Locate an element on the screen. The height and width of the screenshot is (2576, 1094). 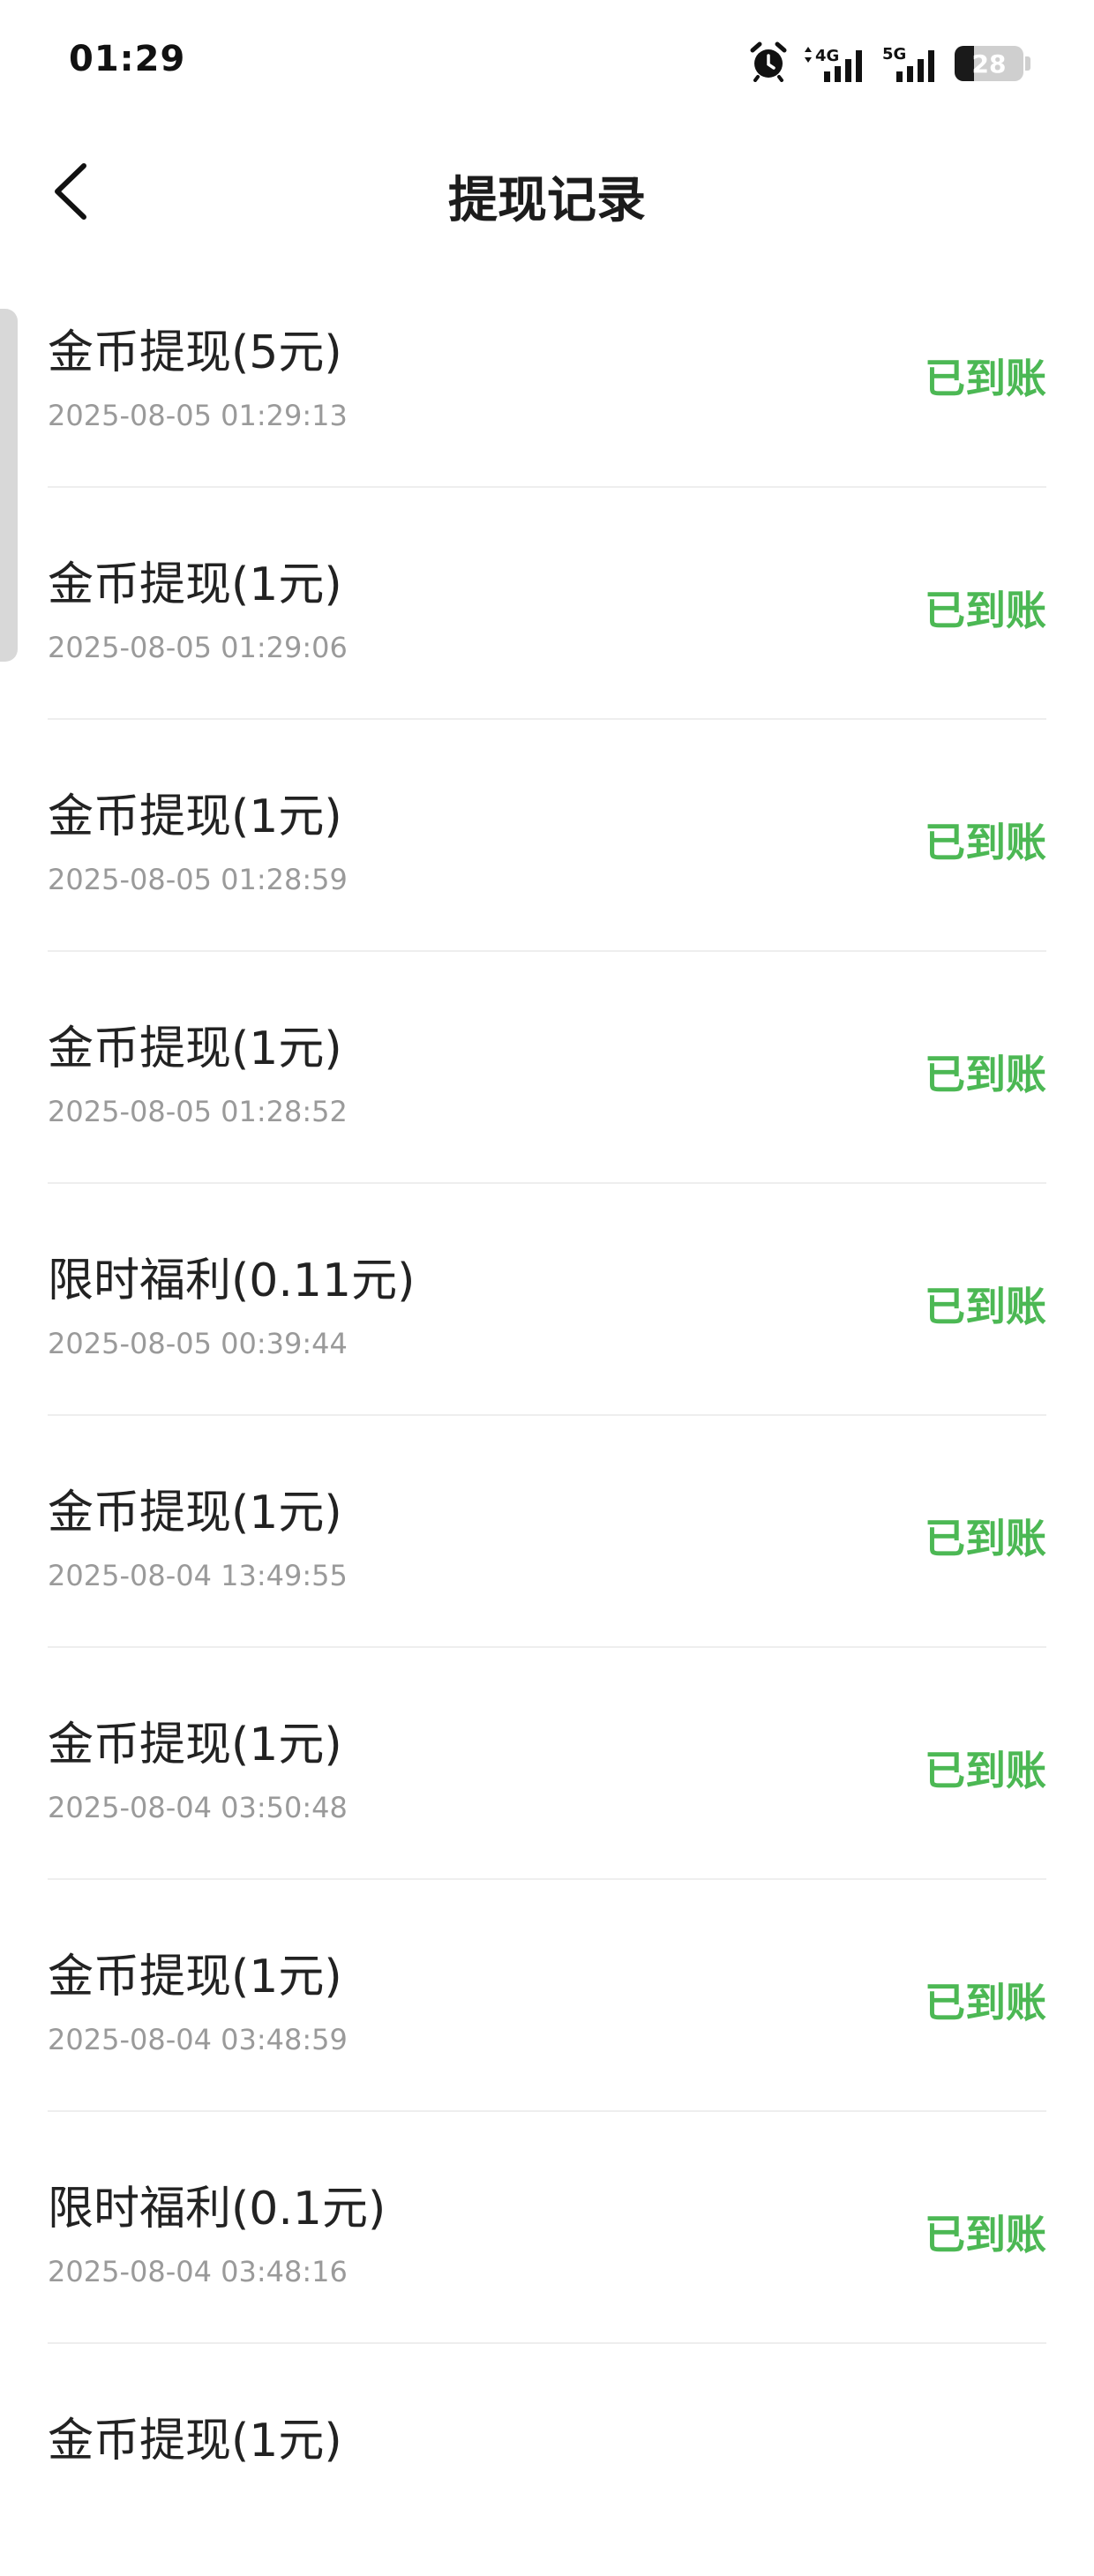
status-bar: 01:29 4G 5G 28 is located at coordinates (547, 62).